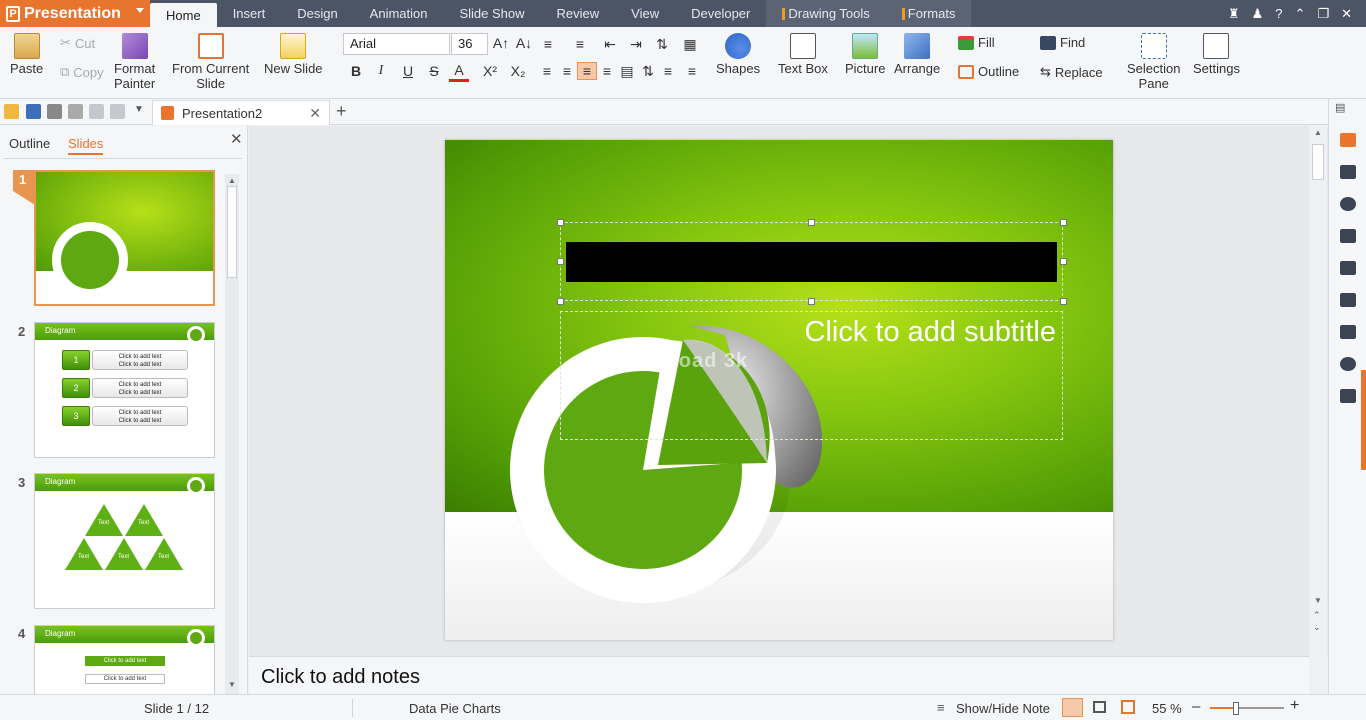 Image resolution: width=1366 pixels, height=720 pixels. I want to click on slide-master-icon, so click(1348, 300).